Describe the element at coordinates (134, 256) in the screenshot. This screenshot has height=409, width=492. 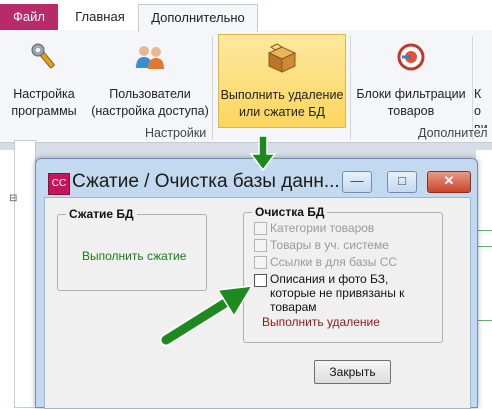
I see `run-compress-link: Выполнить сжатие` at that location.